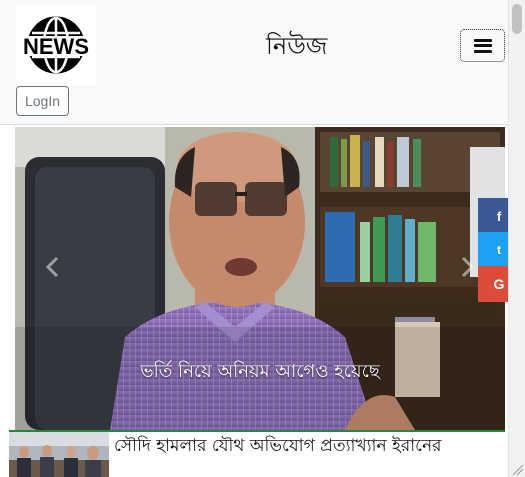  Describe the element at coordinates (297, 46) in the screenshot. I see `site-title: নিউজ` at that location.